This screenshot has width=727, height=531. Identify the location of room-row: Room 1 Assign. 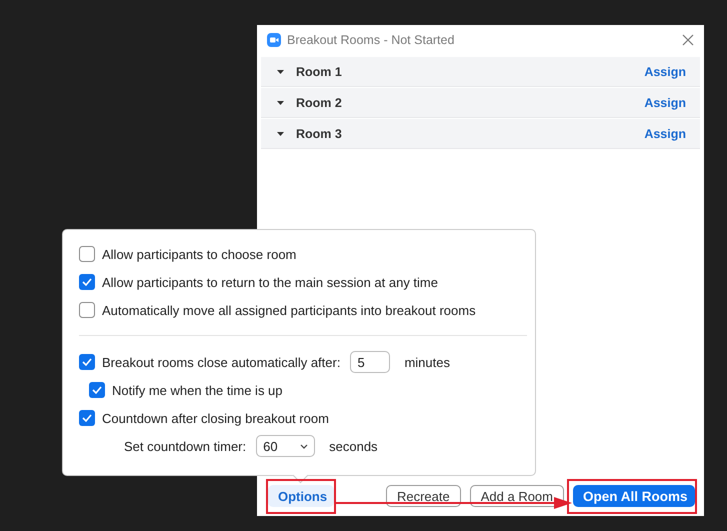
(480, 72).